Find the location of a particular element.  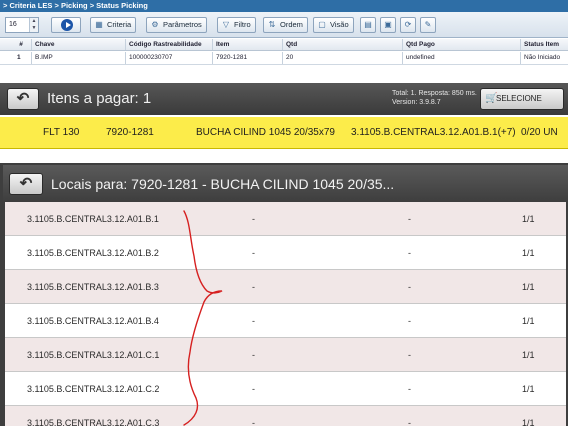

stats-version: Version: 3.9.8.7 is located at coordinates (416, 102).